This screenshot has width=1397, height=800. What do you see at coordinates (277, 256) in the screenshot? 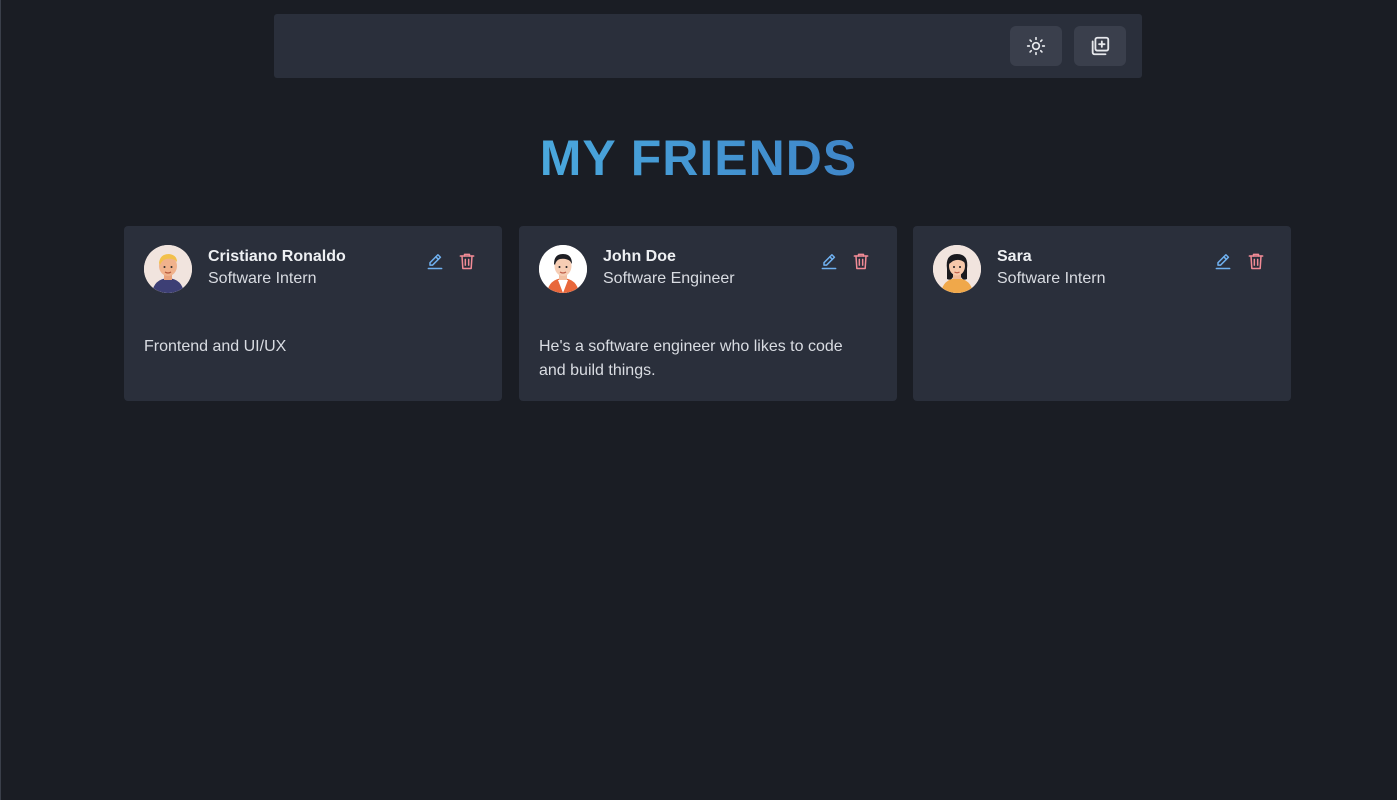
I see `friend-name: Cristiano Ronaldo` at bounding box center [277, 256].